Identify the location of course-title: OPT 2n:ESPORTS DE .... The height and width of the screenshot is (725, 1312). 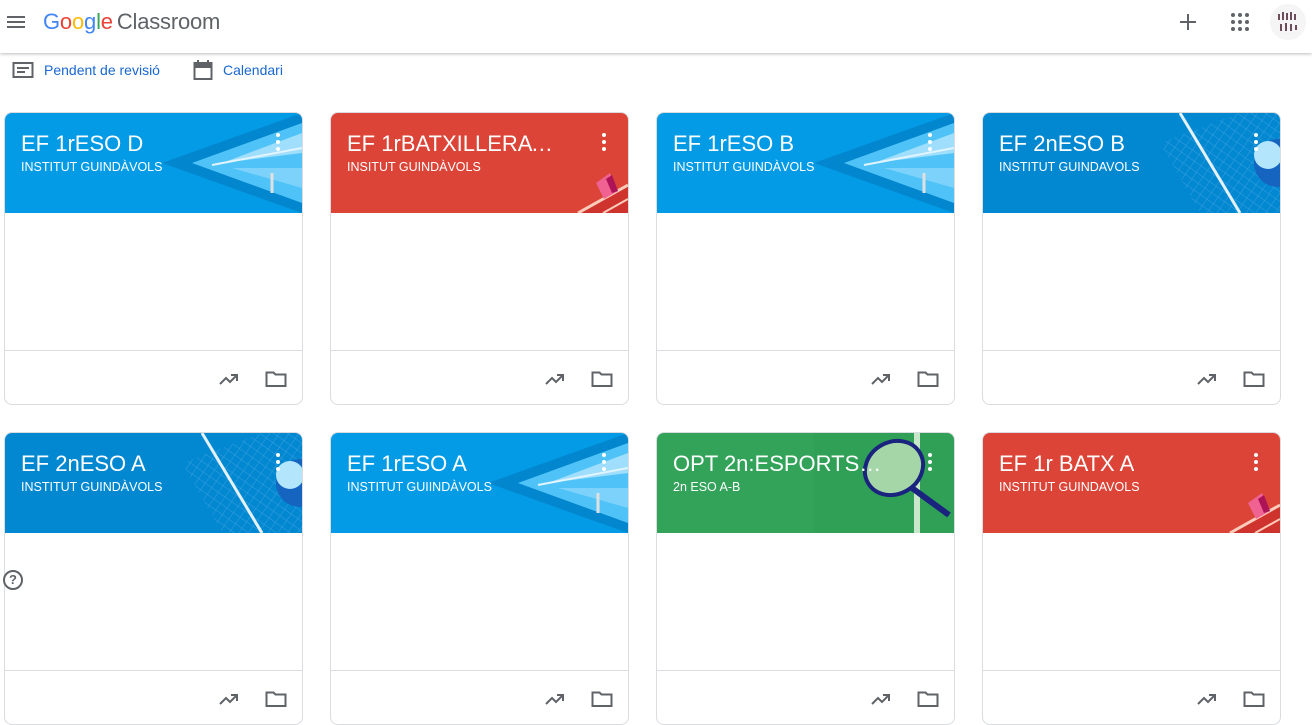
(778, 464).